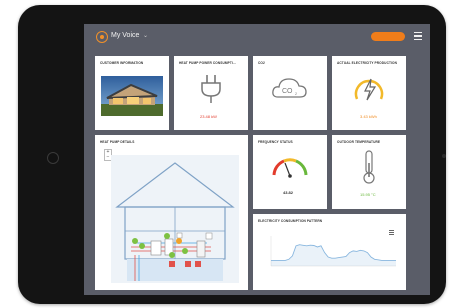 This screenshot has width=452, height=308. I want to click on production-value: 3.43 kWh, so click(368, 116).